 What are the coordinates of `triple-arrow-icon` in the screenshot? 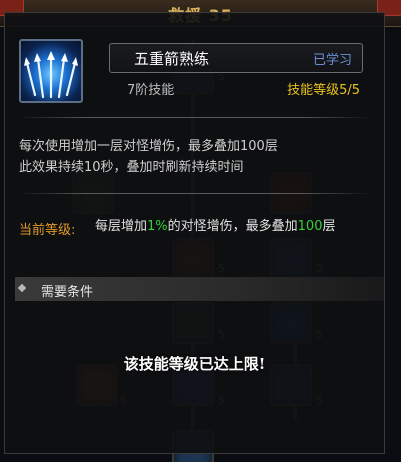 It's located at (51, 71).